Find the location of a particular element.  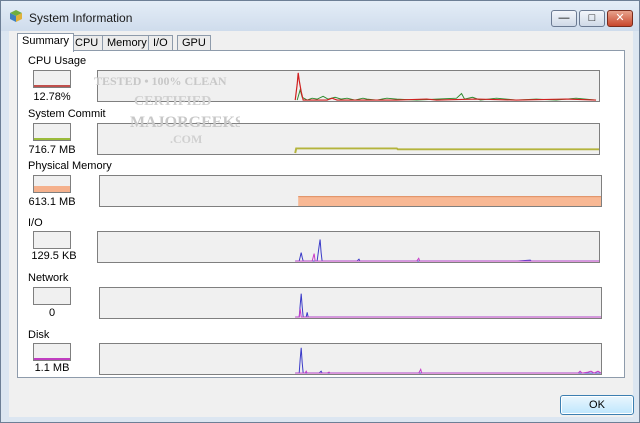

network-value: 0 is located at coordinates (52, 313).